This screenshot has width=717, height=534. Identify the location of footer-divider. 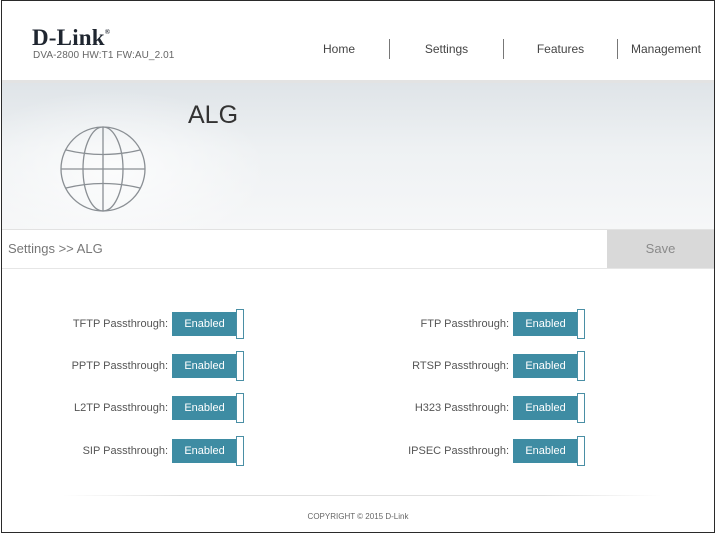
(362, 495).